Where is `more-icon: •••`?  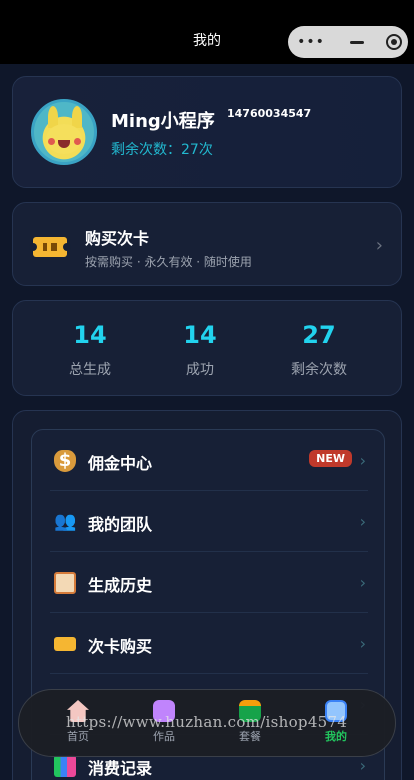
more-icon: ••• is located at coordinates (311, 42).